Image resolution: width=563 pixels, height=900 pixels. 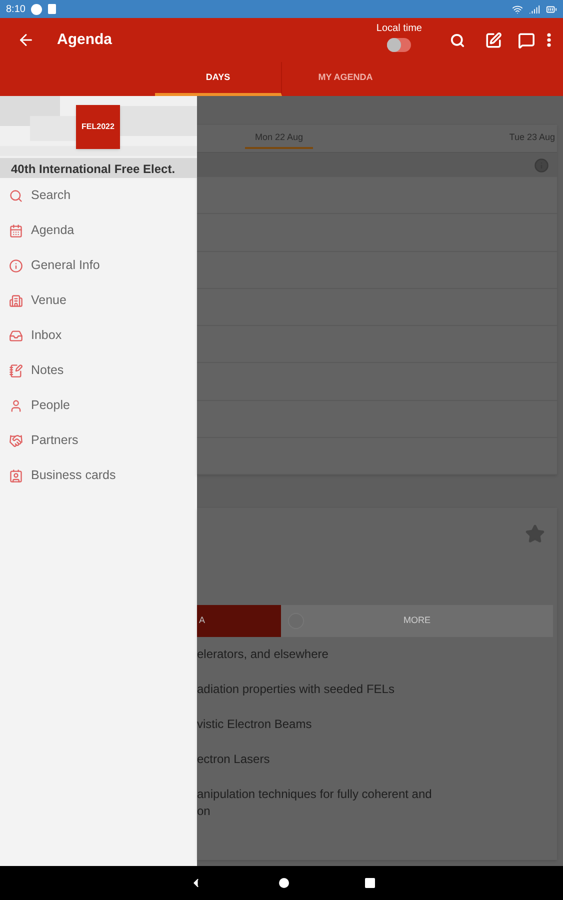 I want to click on notification-icon, so click(x=36, y=9).